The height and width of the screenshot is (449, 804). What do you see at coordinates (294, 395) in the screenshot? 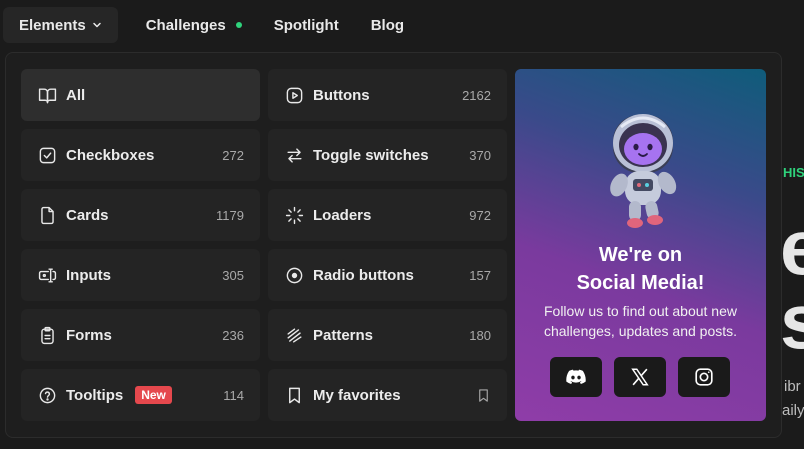
I see `bookmark-icon` at bounding box center [294, 395].